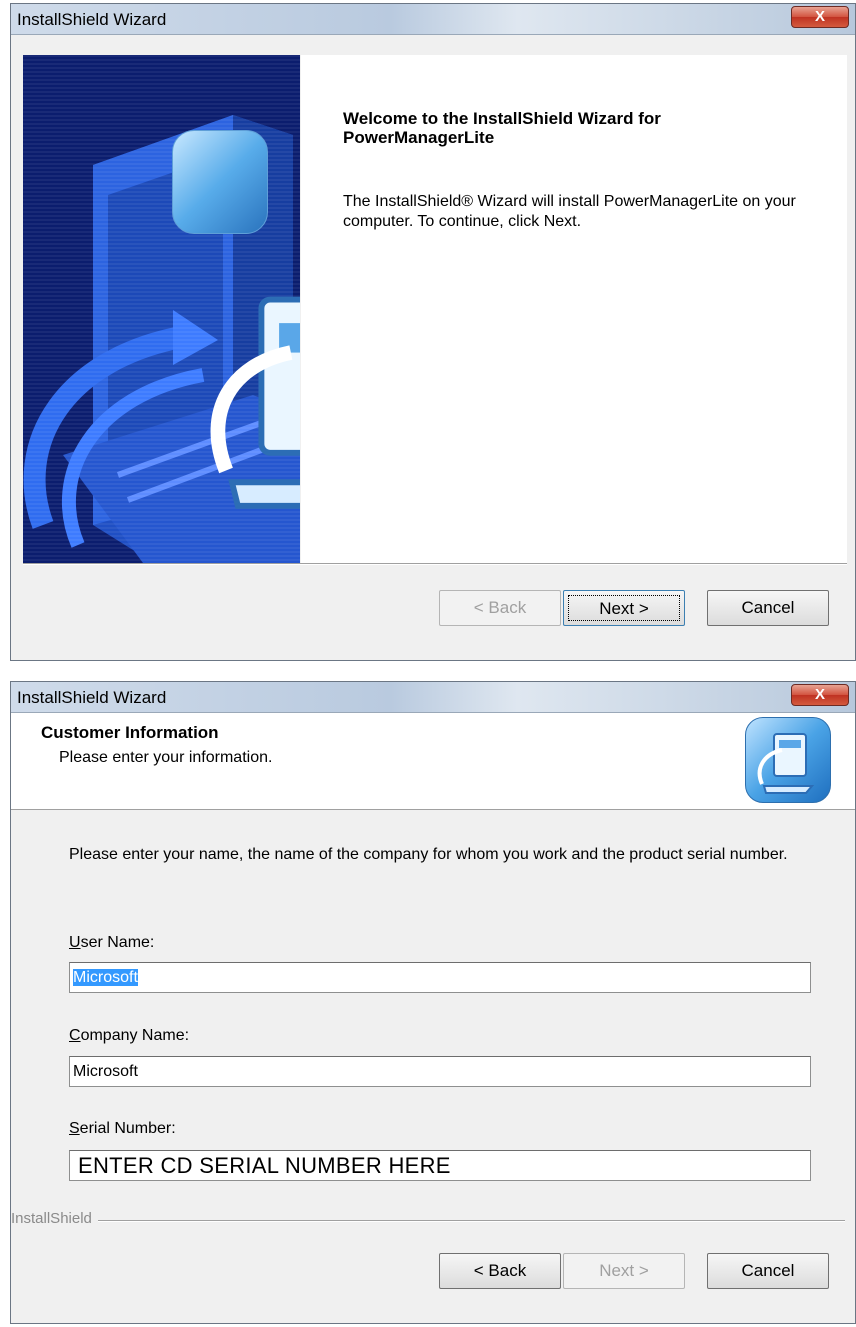 The height and width of the screenshot is (1327, 856). I want to click on company-name-label: Company Name:, so click(129, 1035).